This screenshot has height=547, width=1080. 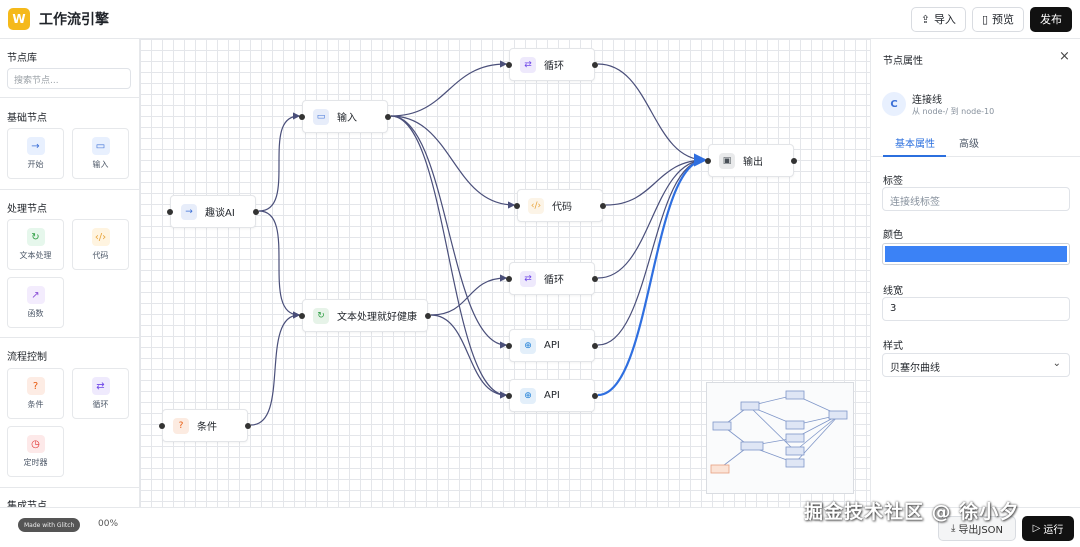 I want to click on clipboard-icon: ▯, so click(x=984, y=19).